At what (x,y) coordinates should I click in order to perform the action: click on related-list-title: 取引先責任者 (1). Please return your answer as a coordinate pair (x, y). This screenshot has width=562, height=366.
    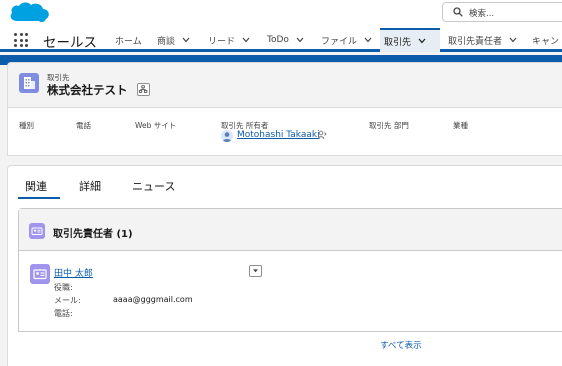
    Looking at the image, I should click on (93, 232).